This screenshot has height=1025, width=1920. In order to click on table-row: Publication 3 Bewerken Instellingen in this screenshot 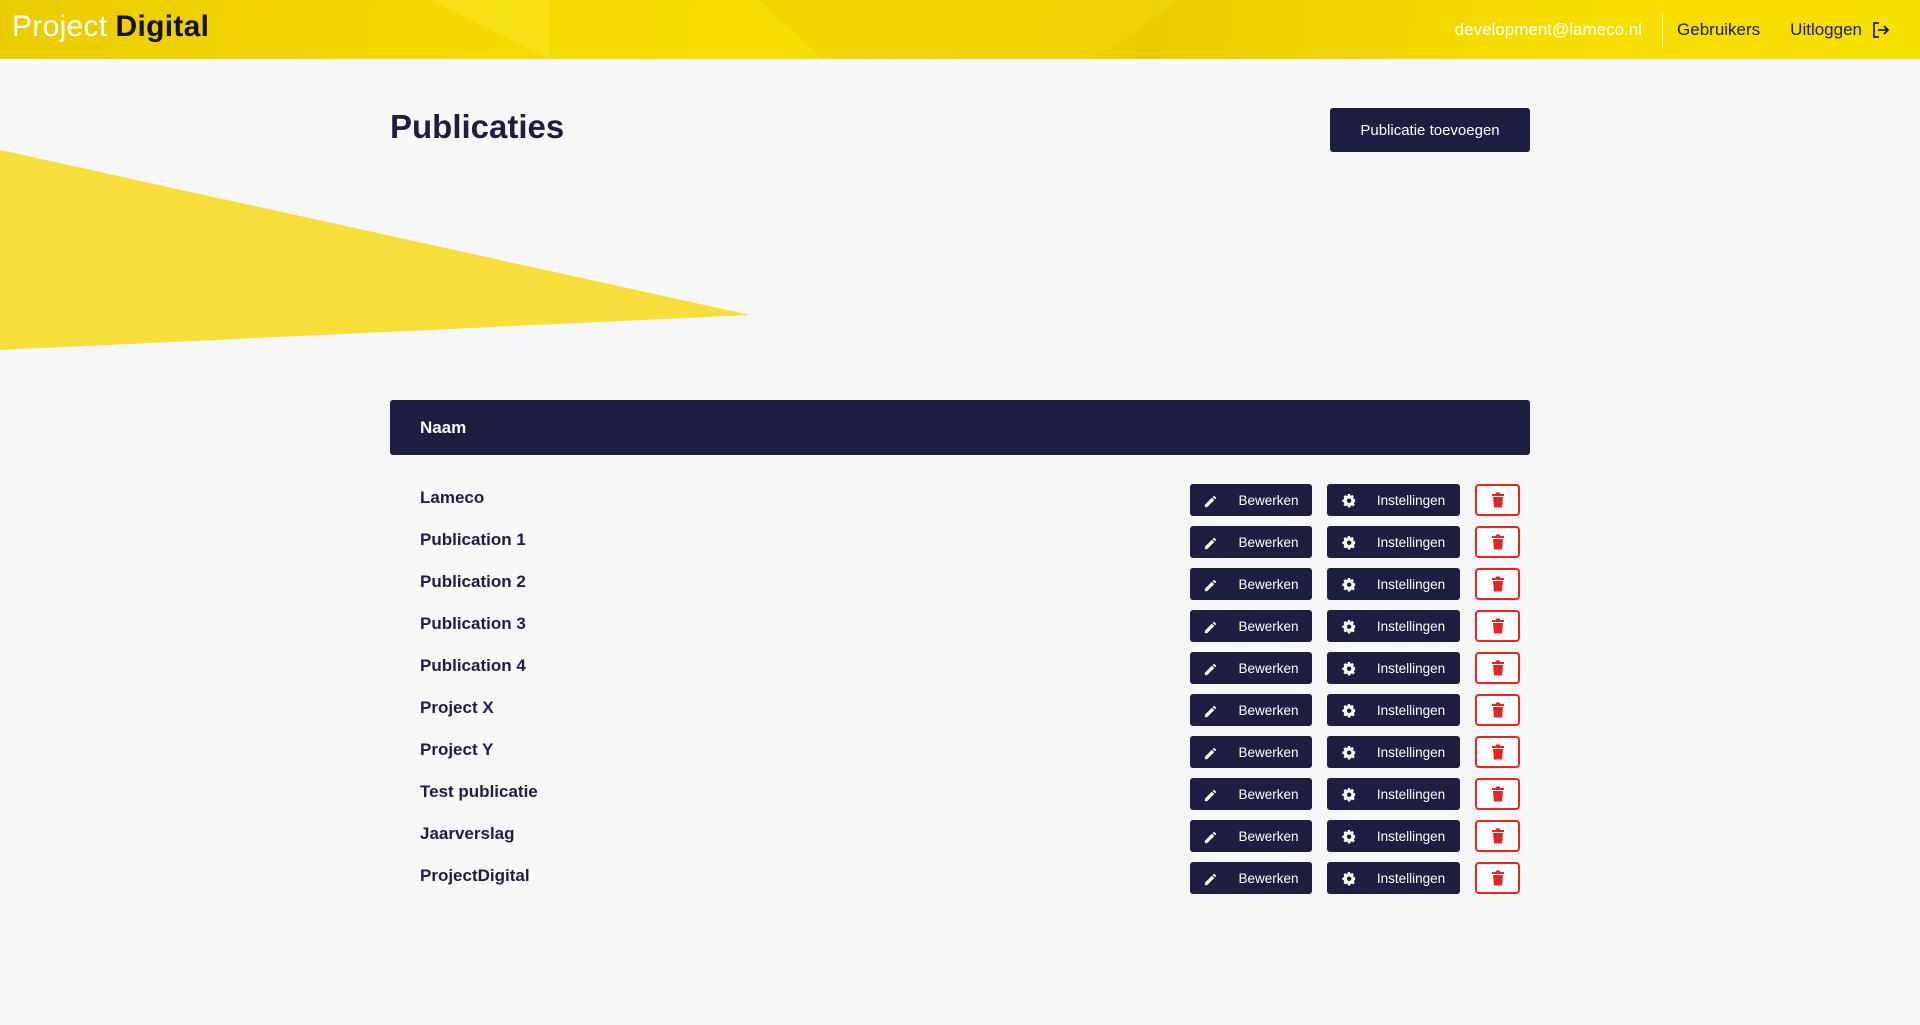, I will do `click(960, 631)`.